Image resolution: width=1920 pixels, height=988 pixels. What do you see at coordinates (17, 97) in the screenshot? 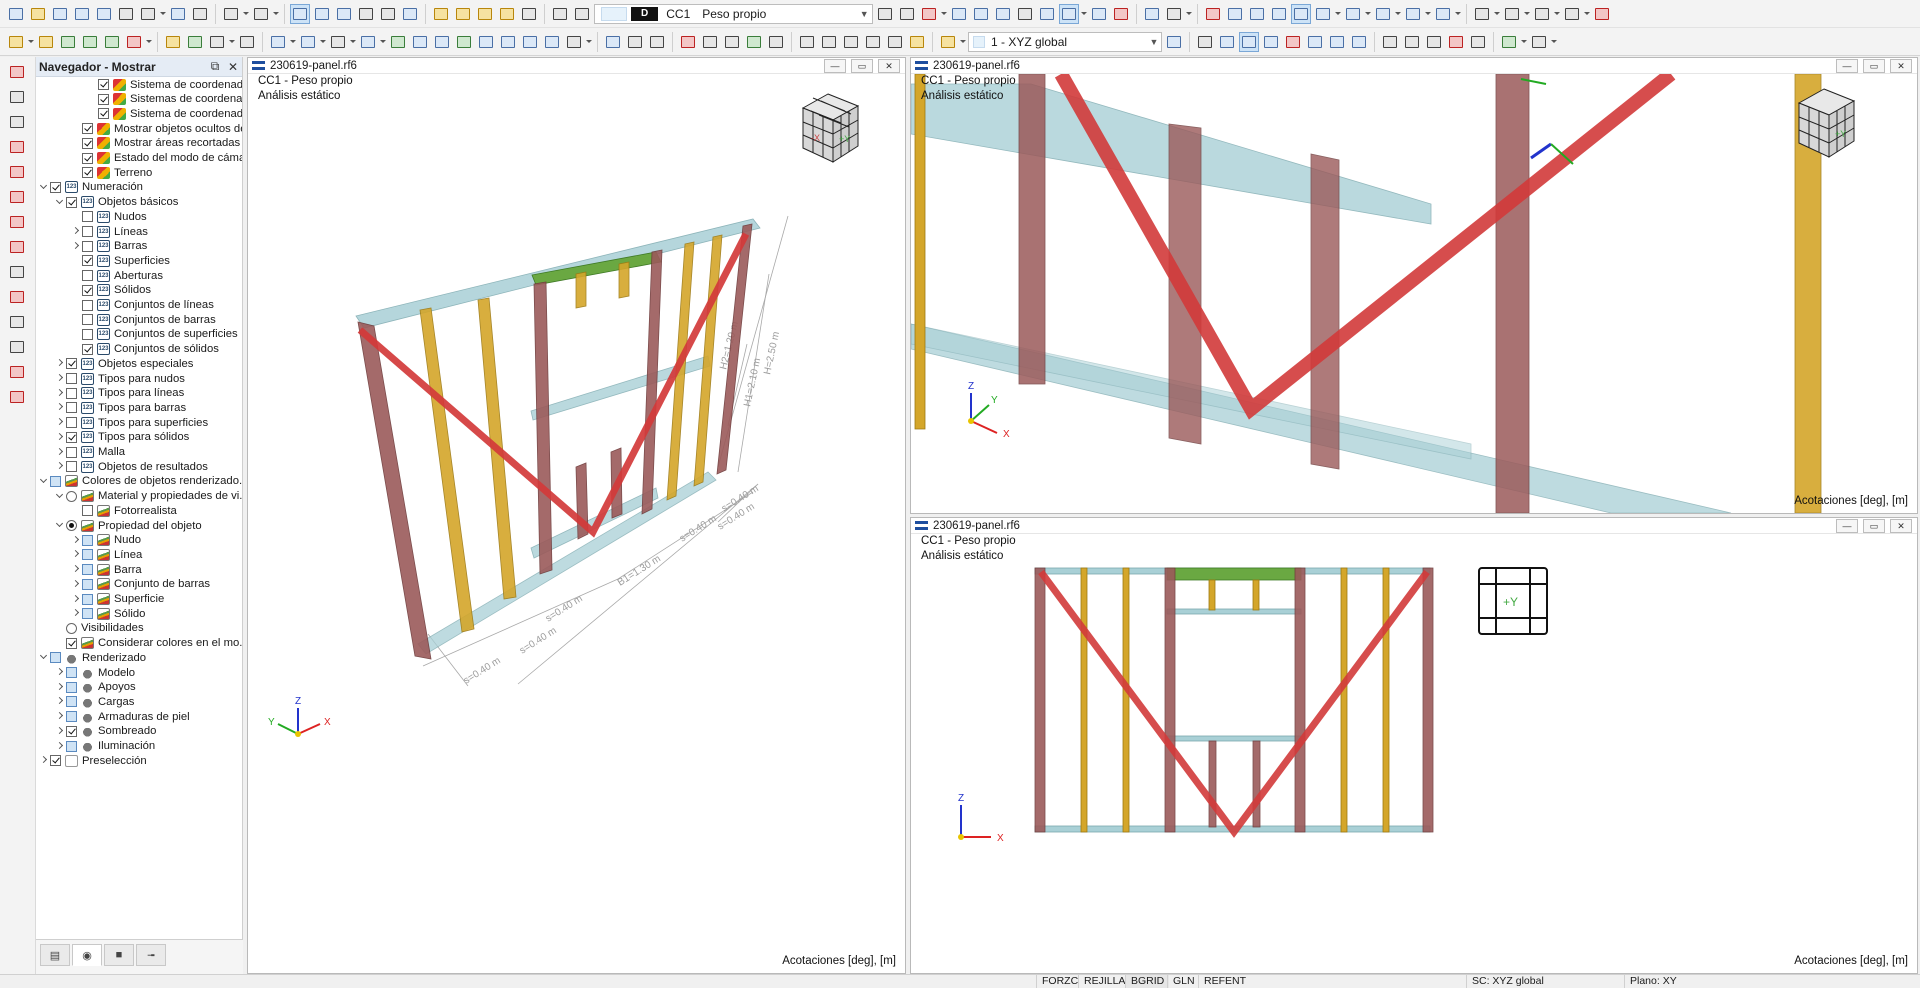
I see `polyline-icon` at bounding box center [17, 97].